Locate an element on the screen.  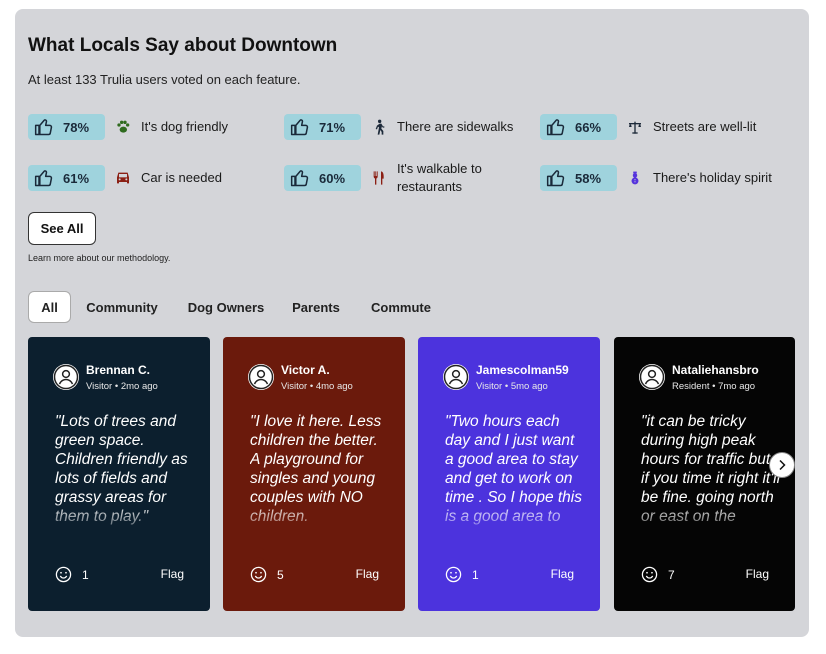
tab-commute: Commute is located at coordinates (401, 307).